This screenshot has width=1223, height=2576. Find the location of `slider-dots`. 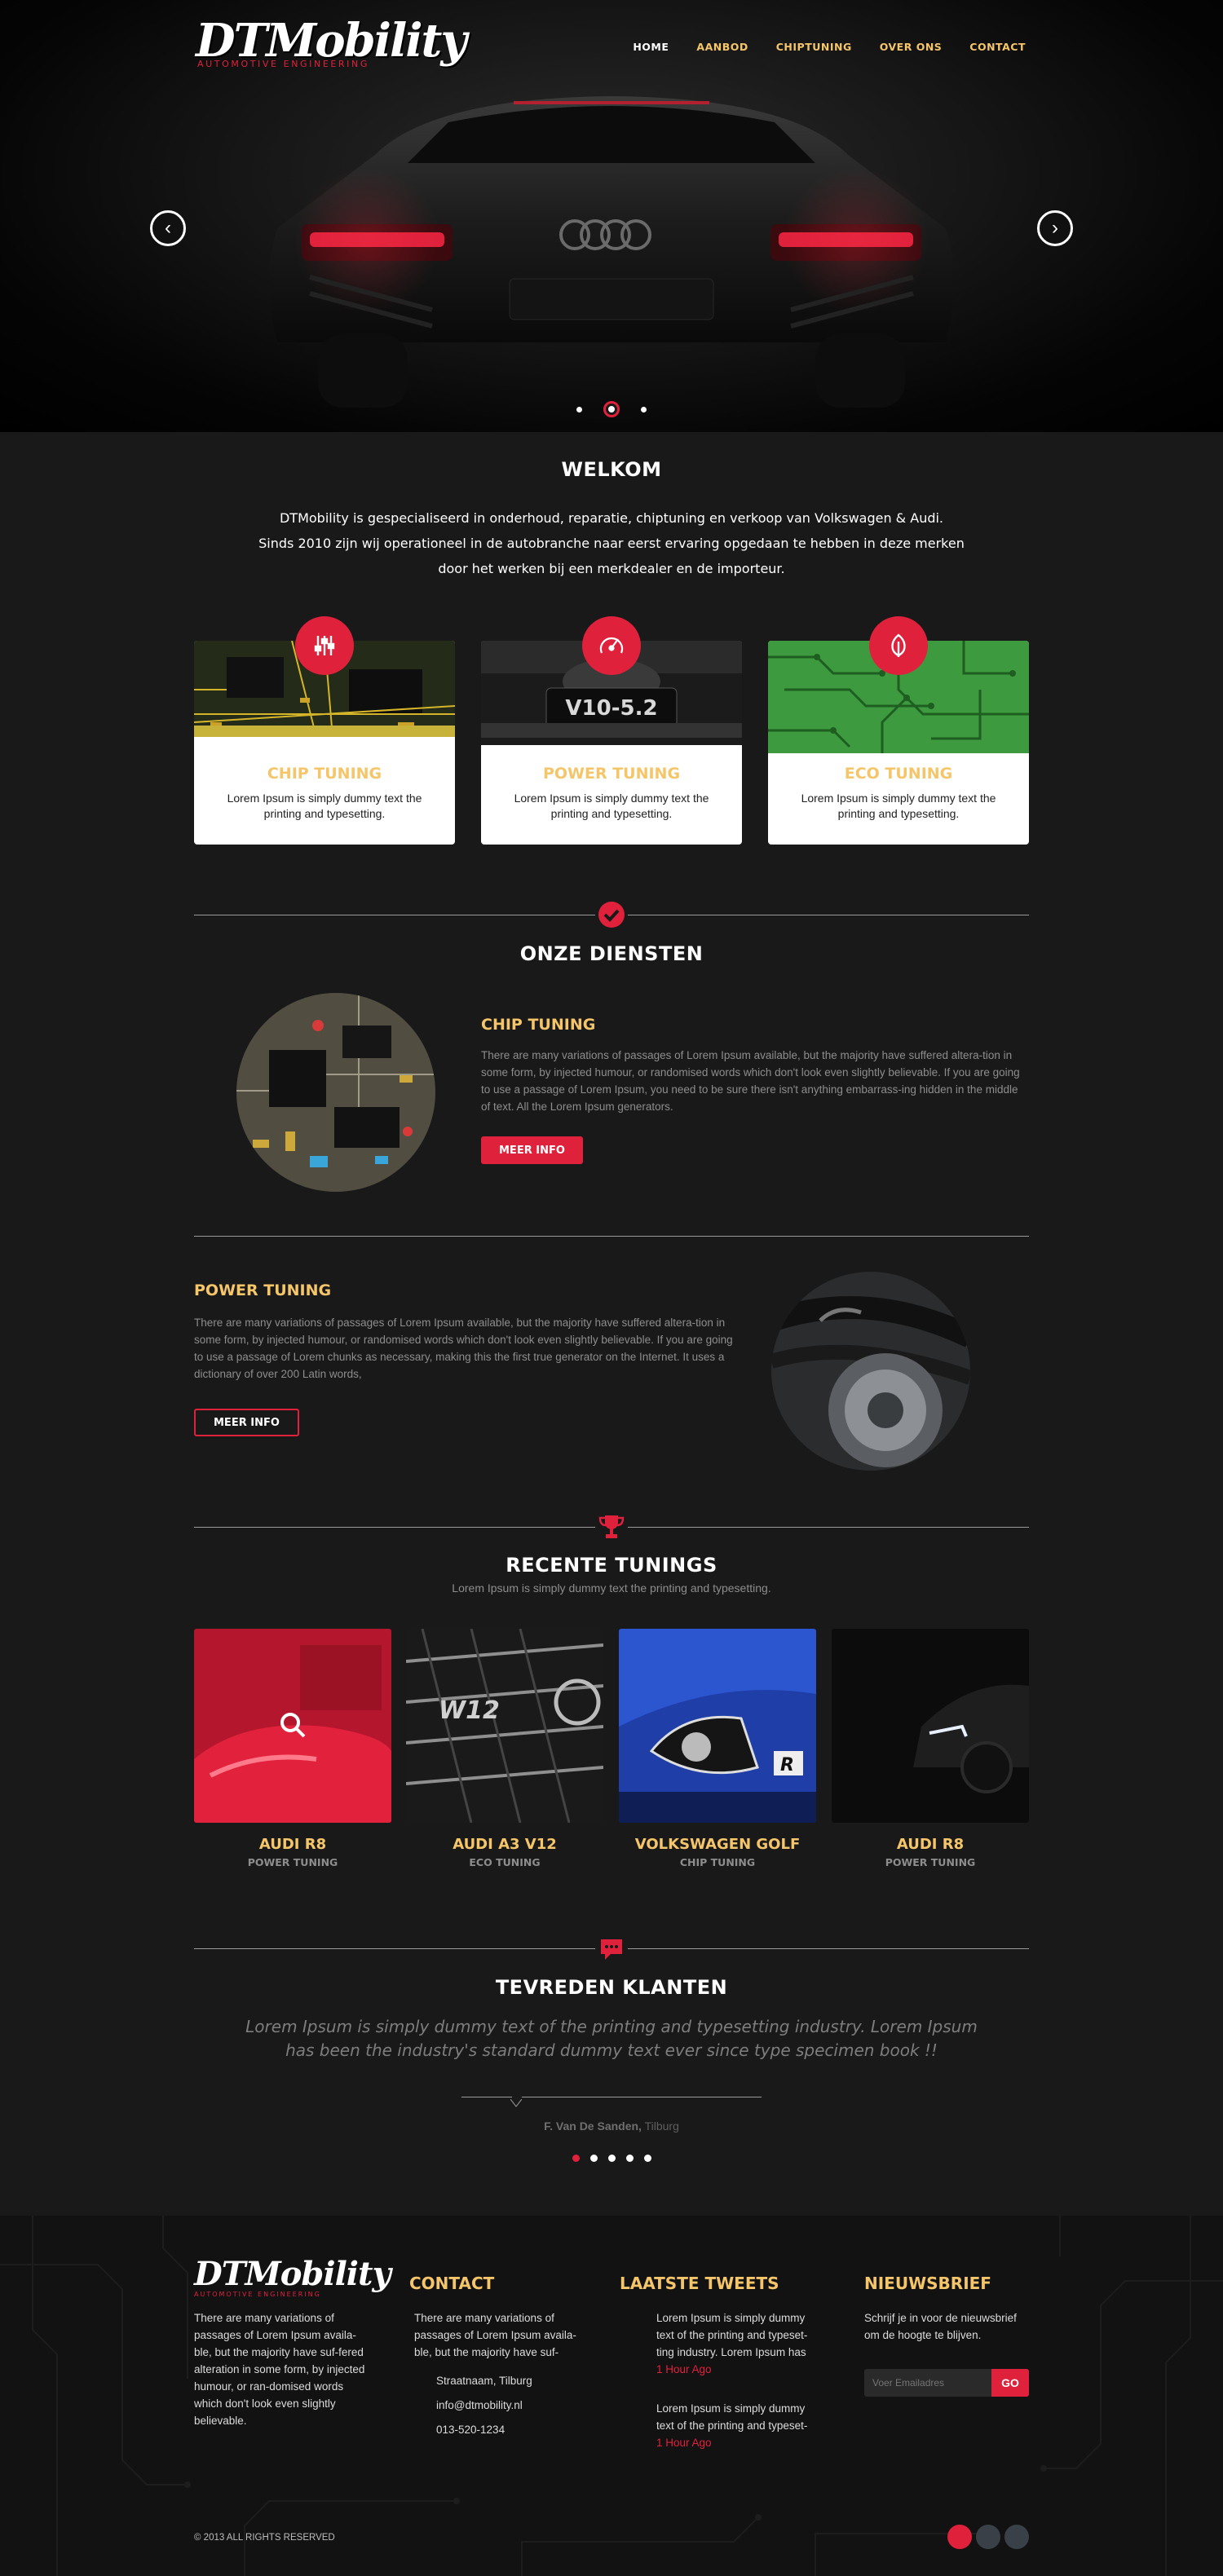

slider-dots is located at coordinates (611, 409).